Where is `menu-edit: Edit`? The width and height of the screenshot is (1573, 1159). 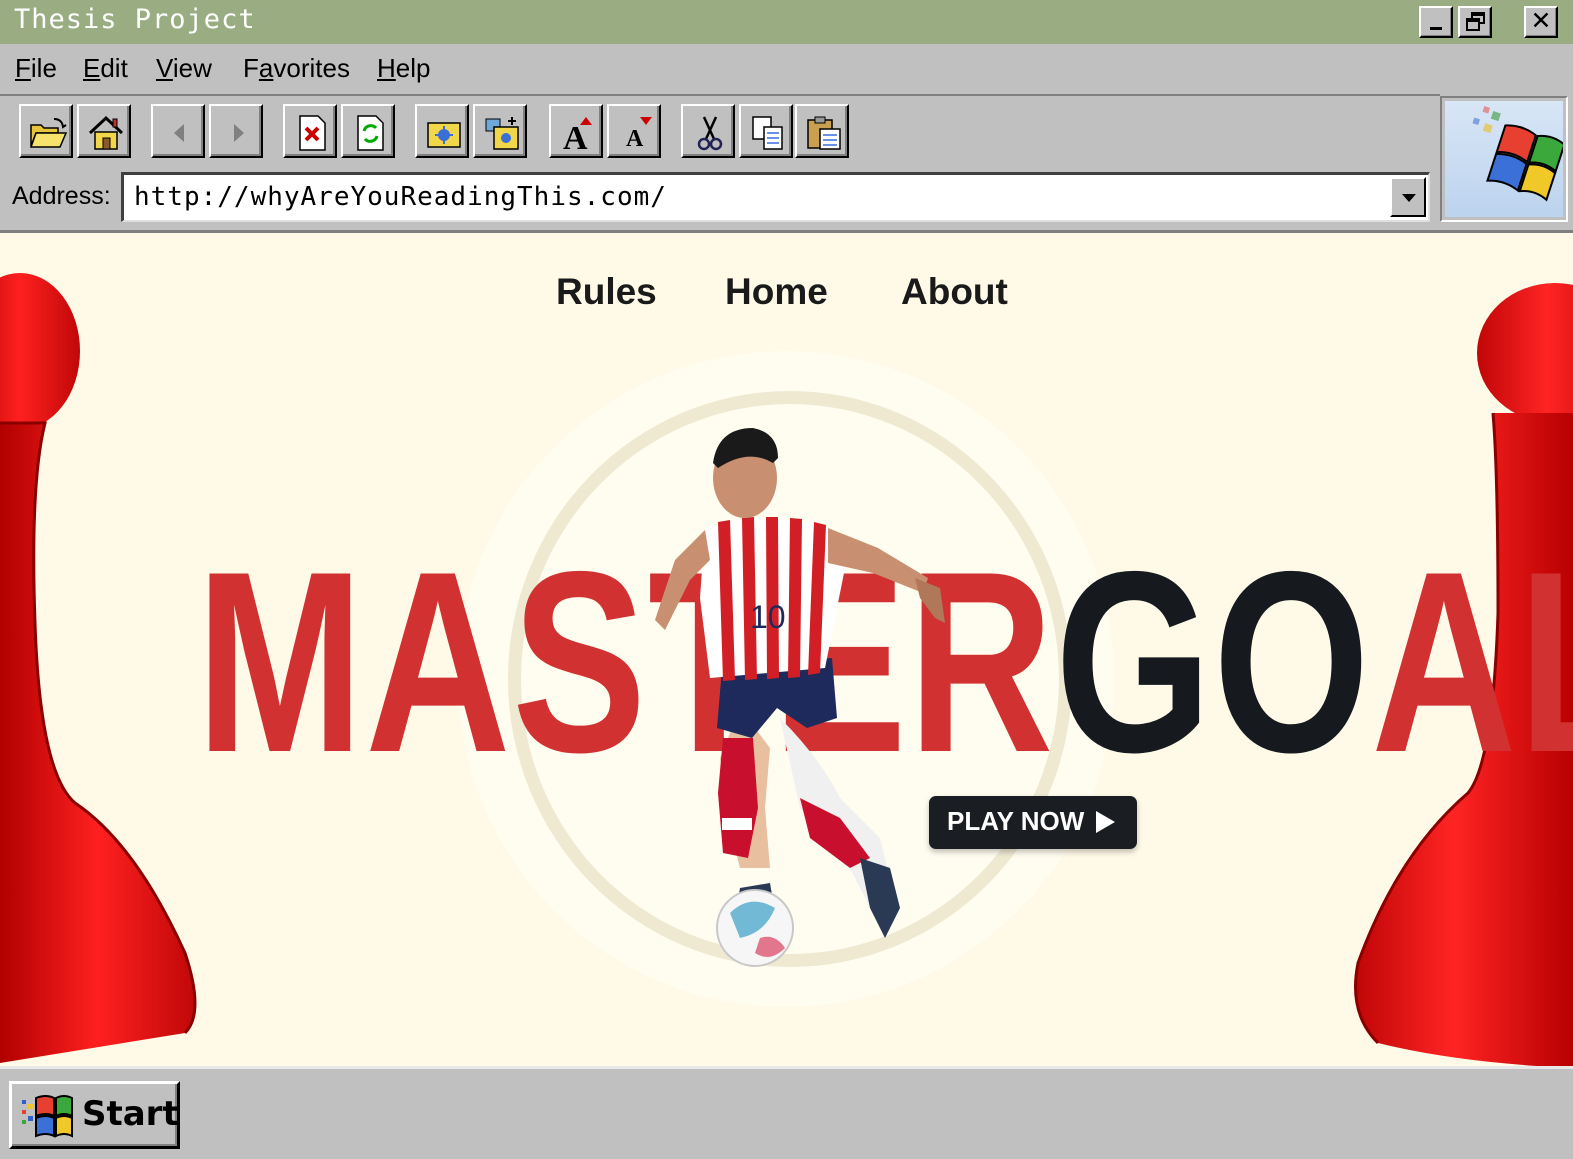
menu-edit: Edit is located at coordinates (105, 68).